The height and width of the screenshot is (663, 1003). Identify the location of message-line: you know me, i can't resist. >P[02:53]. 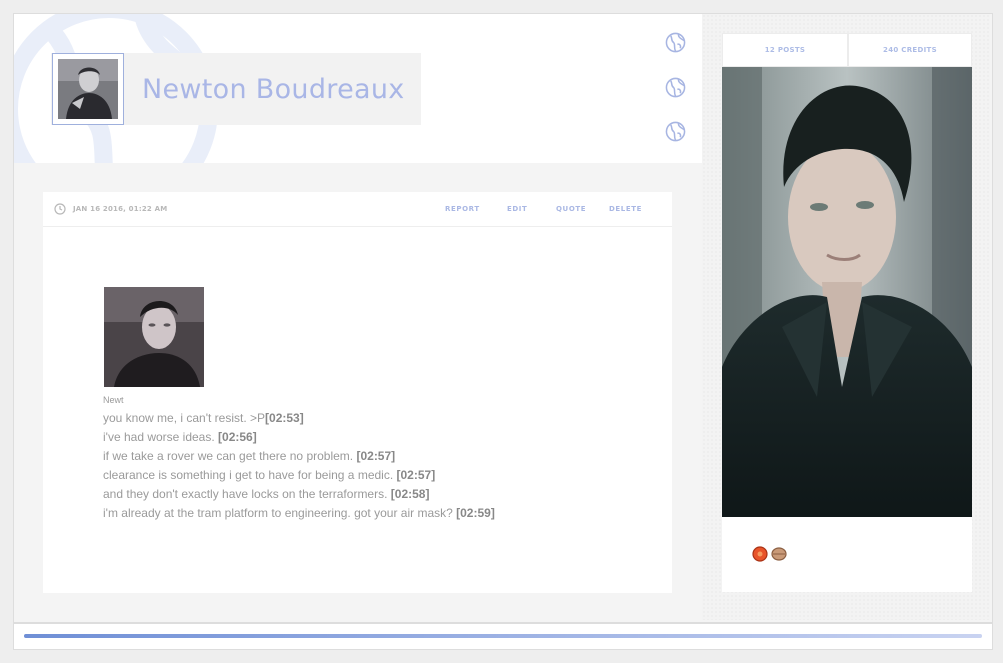
(203, 418).